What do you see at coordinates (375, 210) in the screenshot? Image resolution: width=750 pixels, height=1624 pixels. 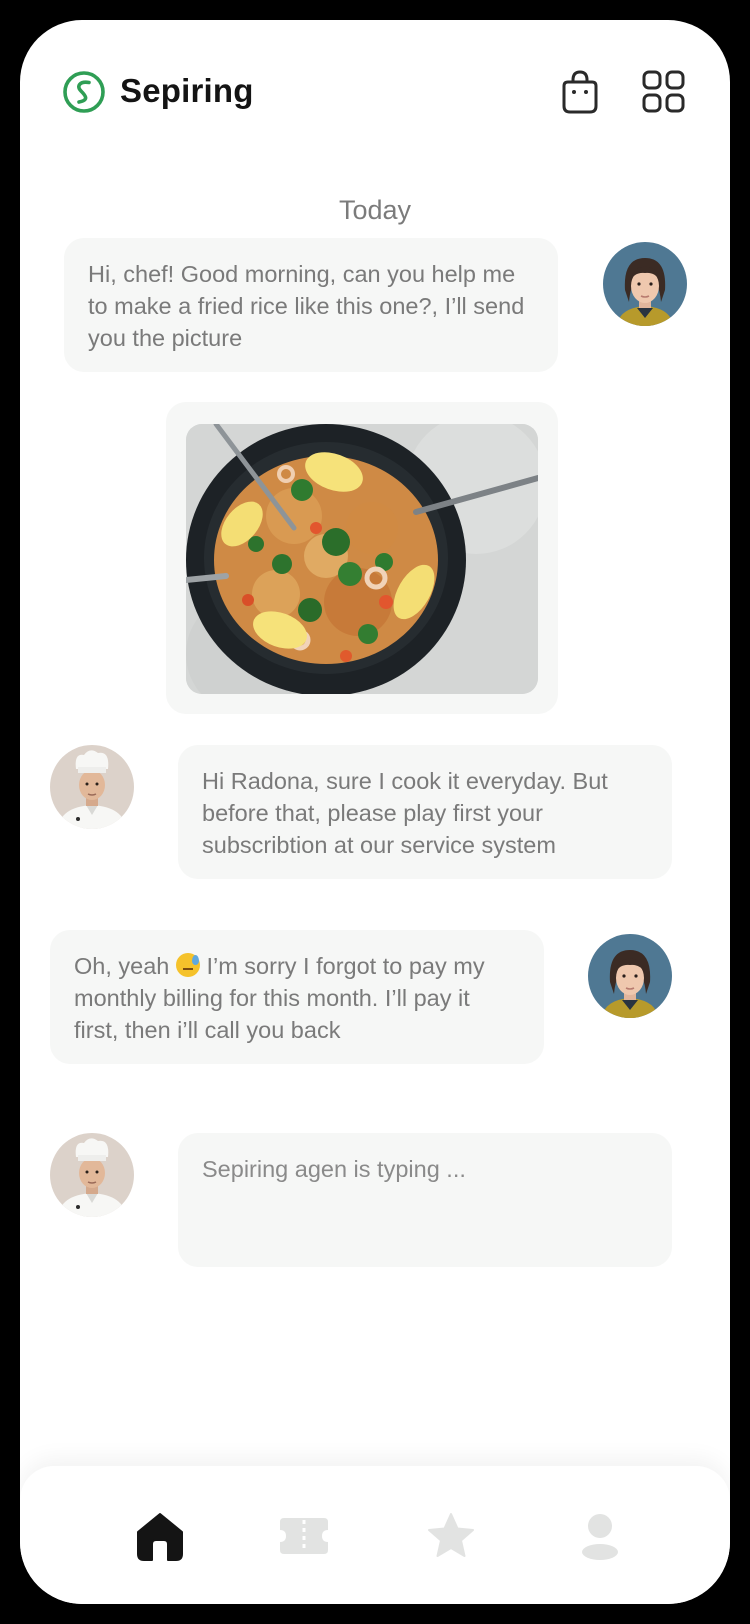 I see `date-separator: Today` at bounding box center [375, 210].